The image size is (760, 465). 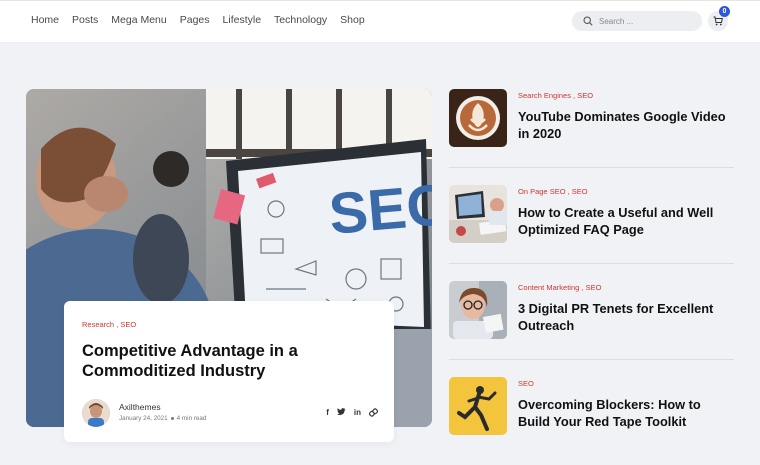 What do you see at coordinates (357, 414) in the screenshot?
I see `linkedin-icon: in` at bounding box center [357, 414].